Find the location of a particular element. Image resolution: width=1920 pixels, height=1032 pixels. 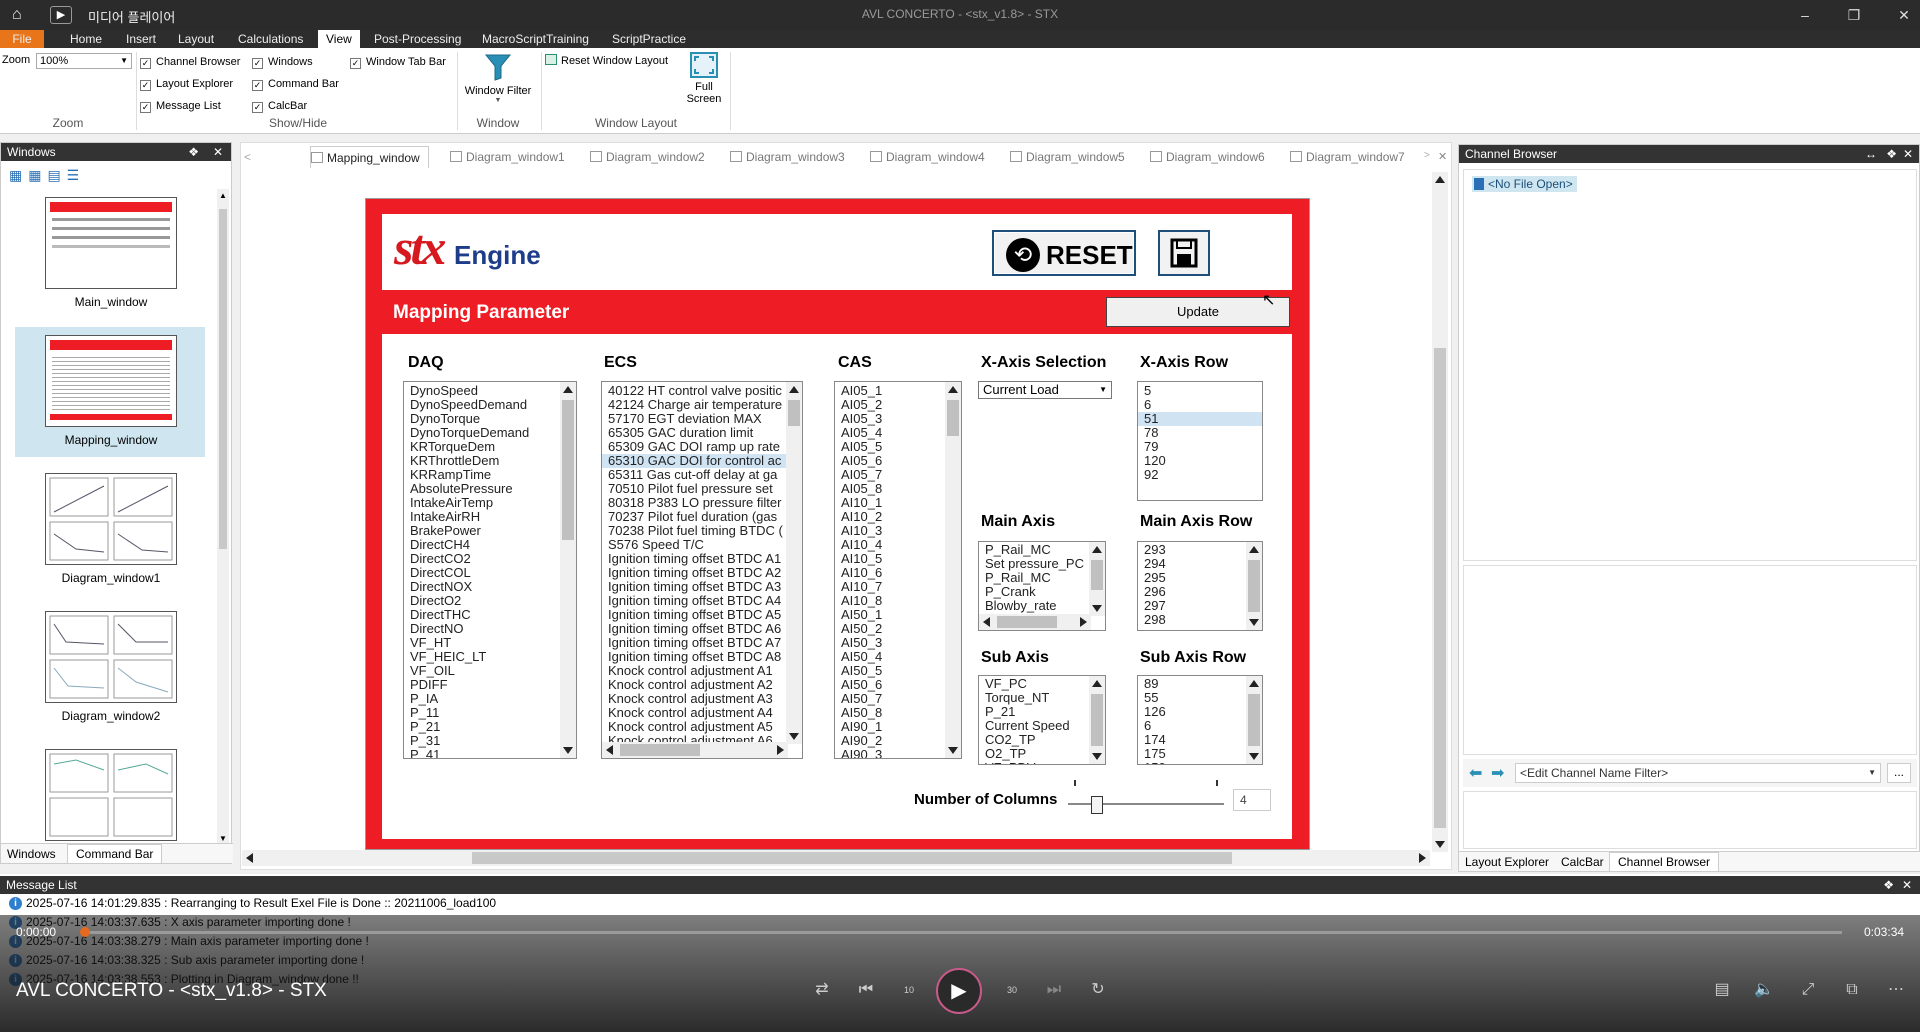

sub-axis-item: Current Speed is located at coordinates (1042, 726).